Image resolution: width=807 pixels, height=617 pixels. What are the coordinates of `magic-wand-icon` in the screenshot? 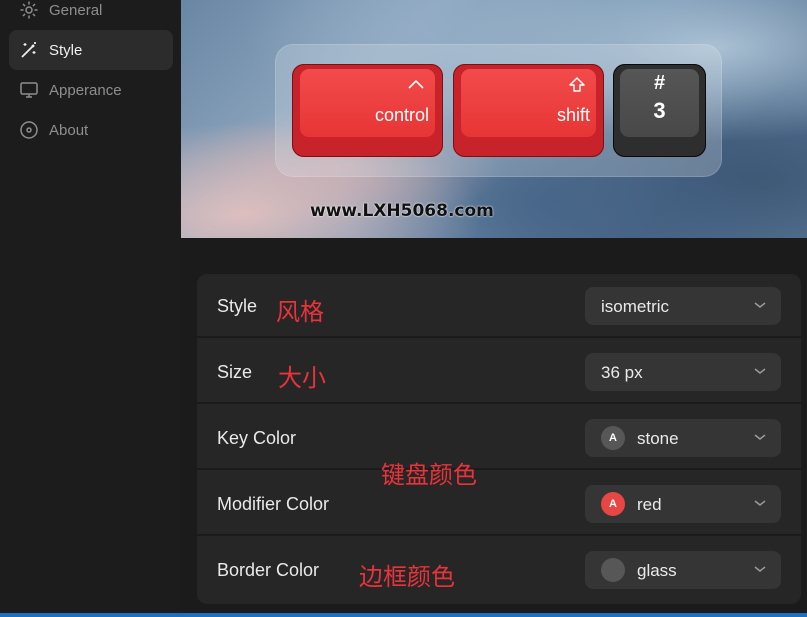 It's located at (29, 50).